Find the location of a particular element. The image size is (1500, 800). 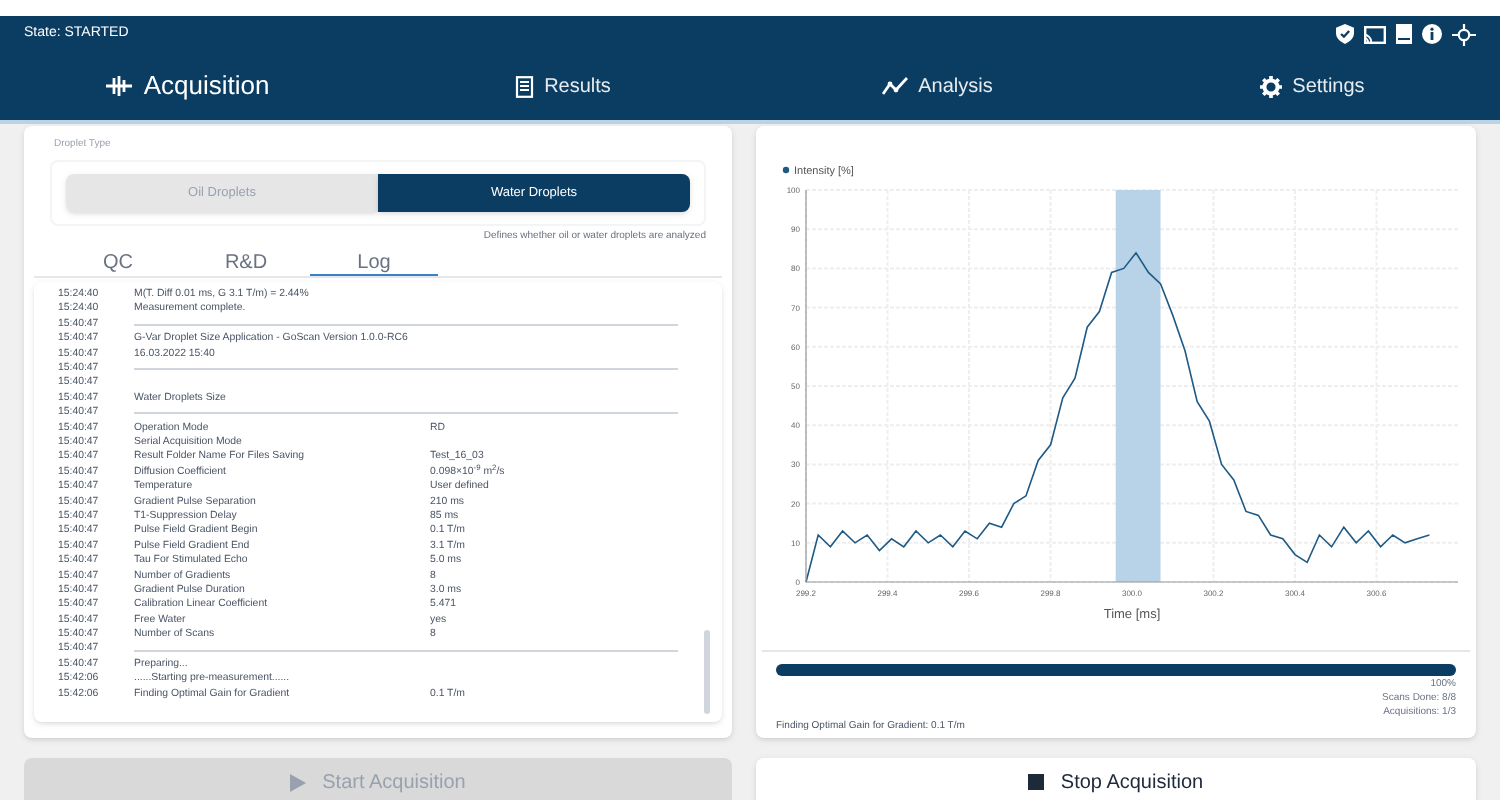

tab: R&D is located at coordinates (246, 262).